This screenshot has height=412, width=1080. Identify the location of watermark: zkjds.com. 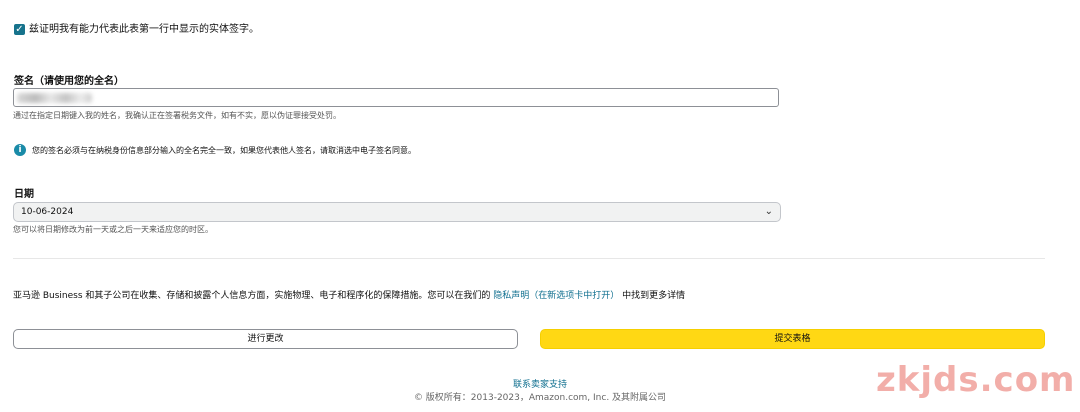
(976, 380).